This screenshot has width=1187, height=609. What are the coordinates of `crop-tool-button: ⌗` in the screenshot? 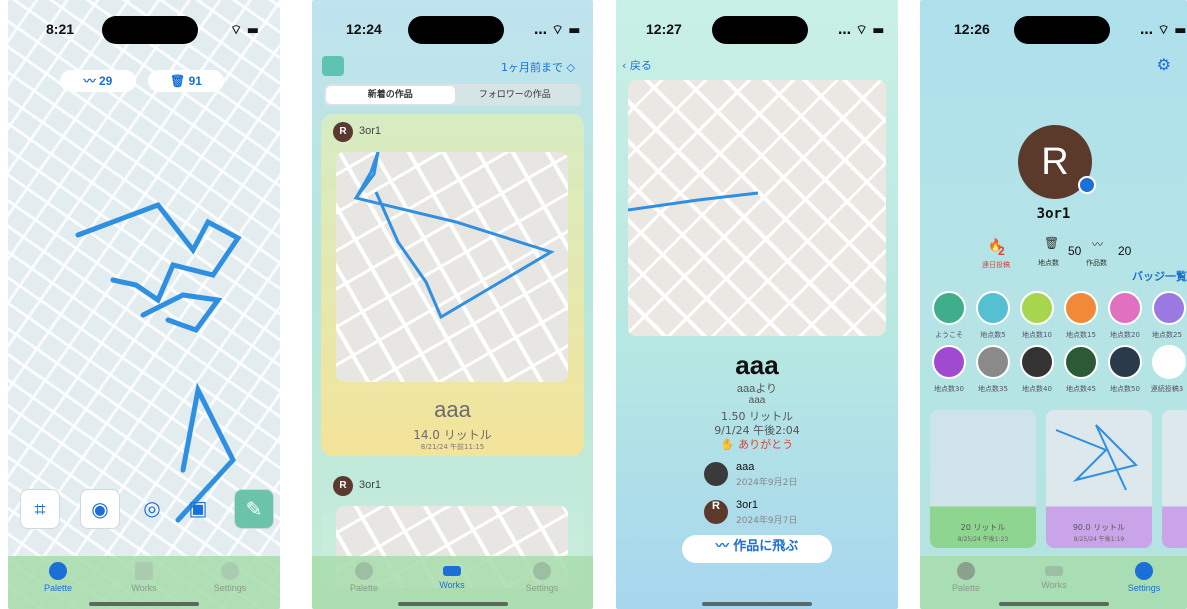 It's located at (40, 509).